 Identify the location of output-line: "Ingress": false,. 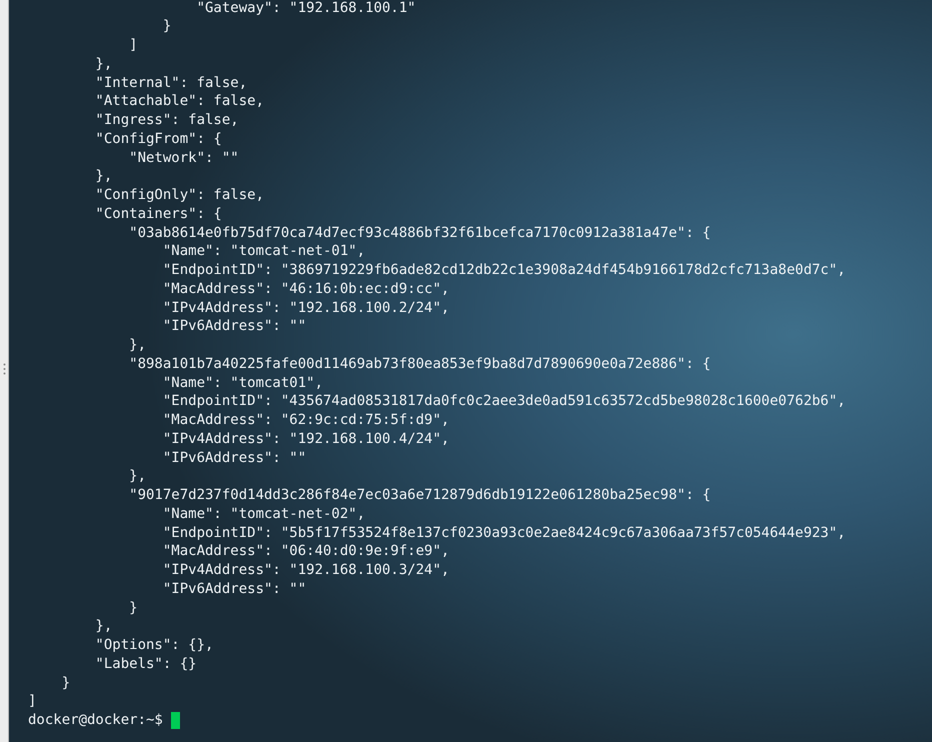
(166, 120).